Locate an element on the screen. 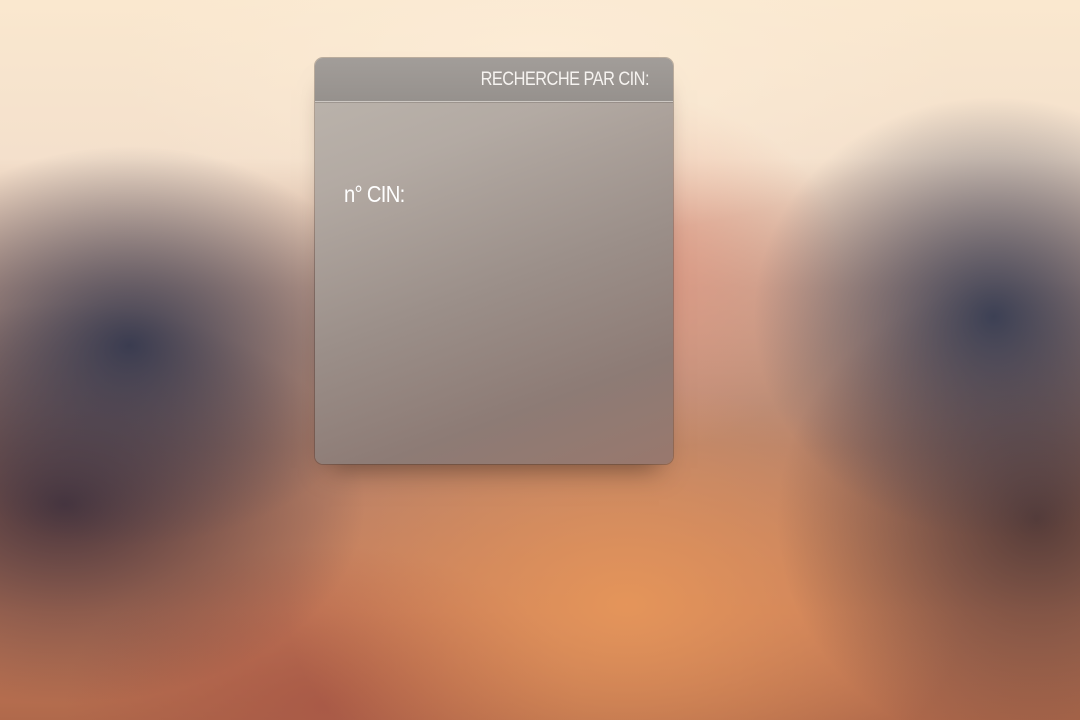 The height and width of the screenshot is (720, 1080). cin-field-label: n° CIN: is located at coordinates (374, 194).